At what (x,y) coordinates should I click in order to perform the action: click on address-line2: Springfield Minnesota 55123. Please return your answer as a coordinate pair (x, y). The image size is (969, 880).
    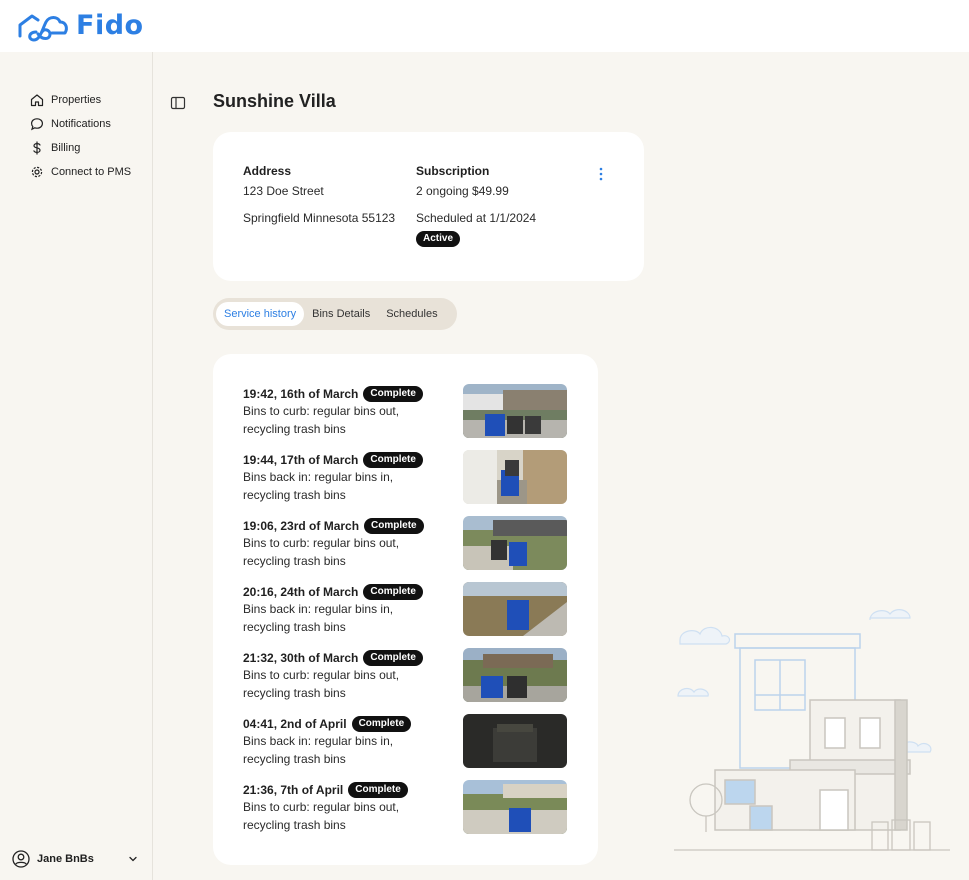
    Looking at the image, I should click on (319, 218).